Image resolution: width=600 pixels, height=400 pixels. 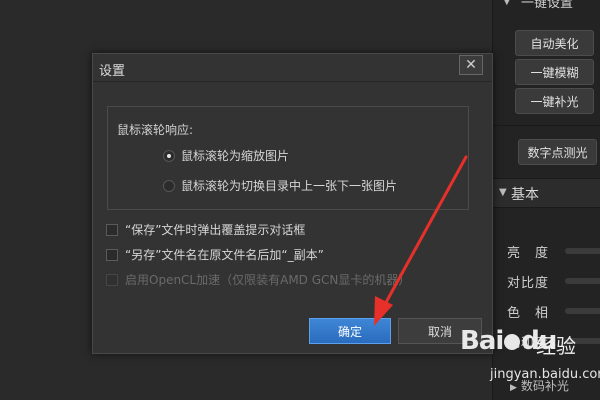 I want to click on hue-label: 色 相, so click(x=528, y=313).